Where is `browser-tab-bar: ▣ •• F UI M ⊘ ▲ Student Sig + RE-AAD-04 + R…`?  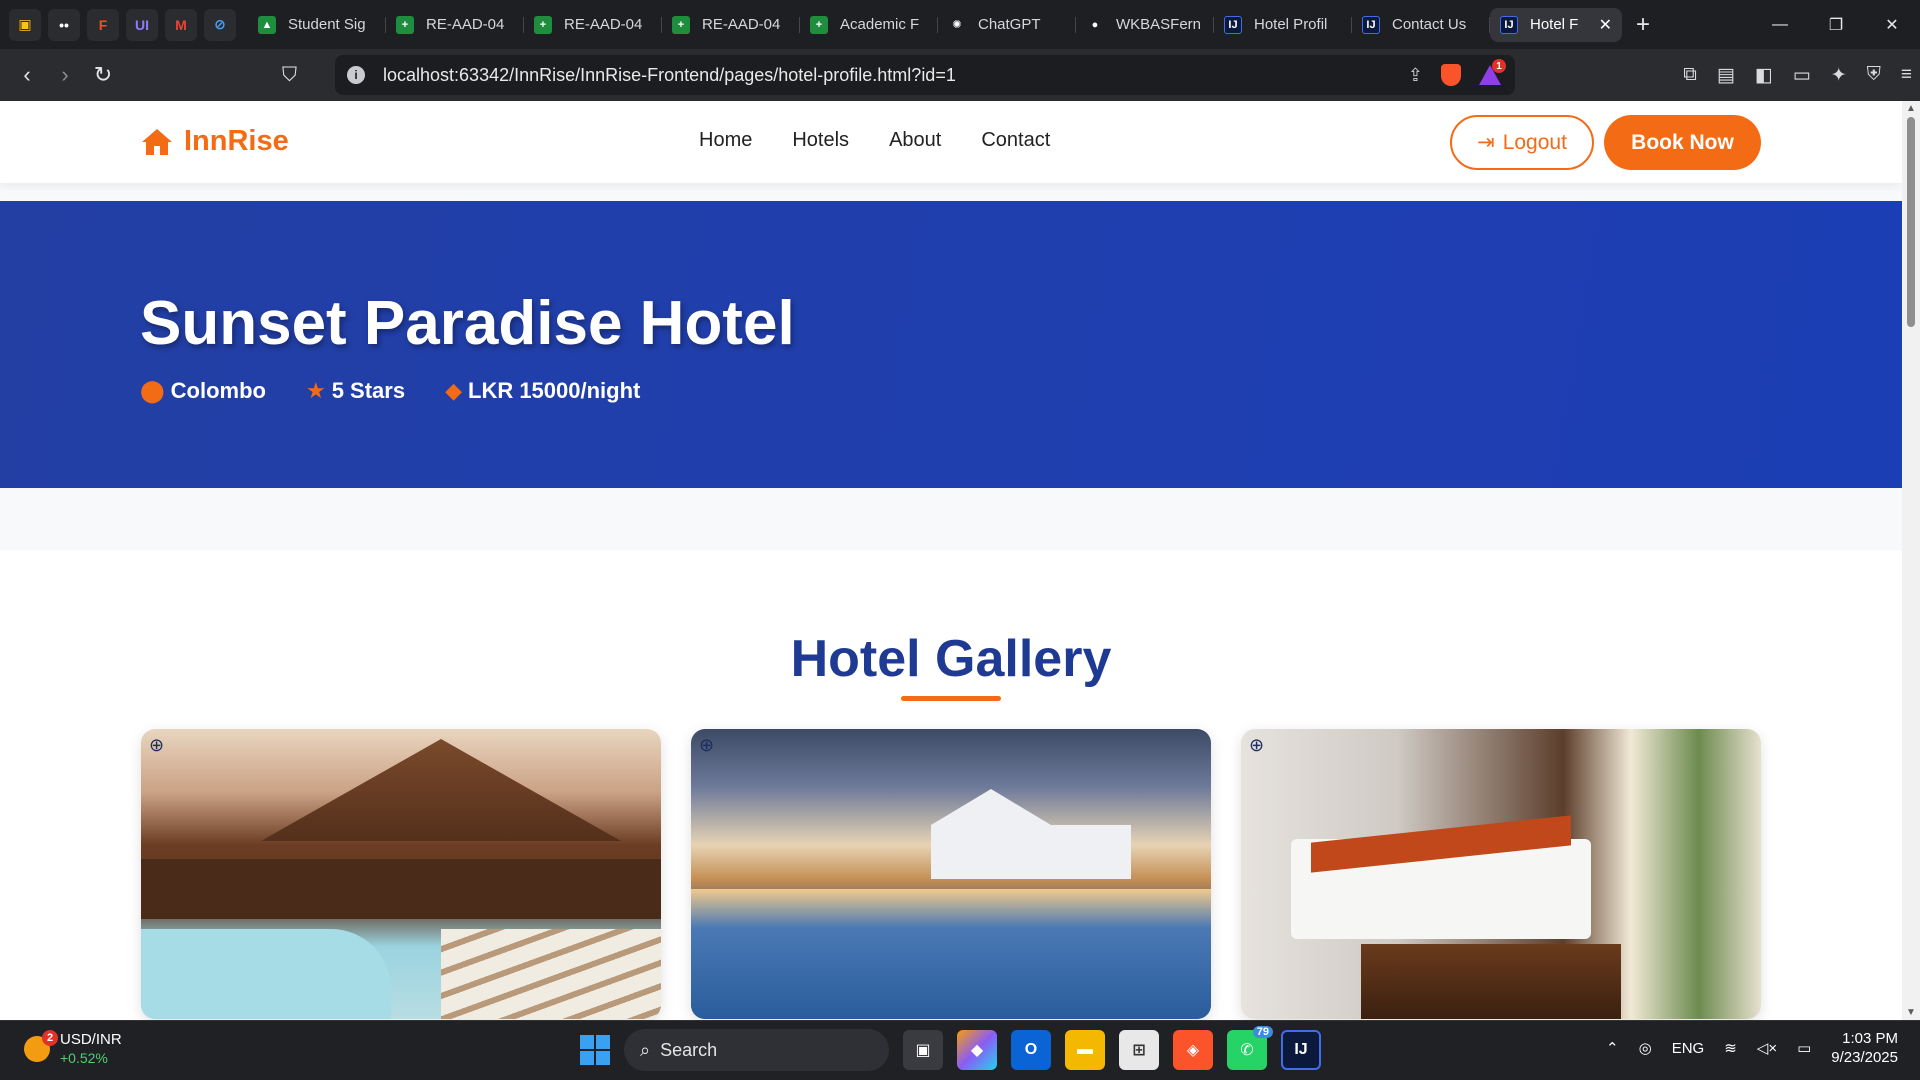 browser-tab-bar: ▣ •• F UI M ⊘ ▲ Student Sig + RE-AAD-04 + R… is located at coordinates (960, 24).